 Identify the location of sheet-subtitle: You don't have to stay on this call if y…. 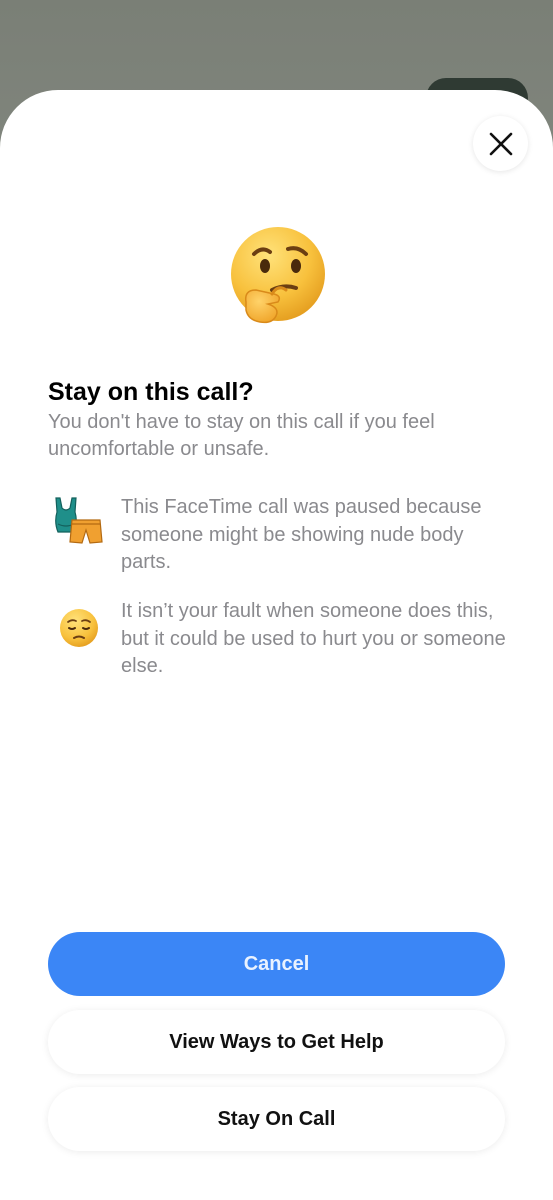
(241, 435).